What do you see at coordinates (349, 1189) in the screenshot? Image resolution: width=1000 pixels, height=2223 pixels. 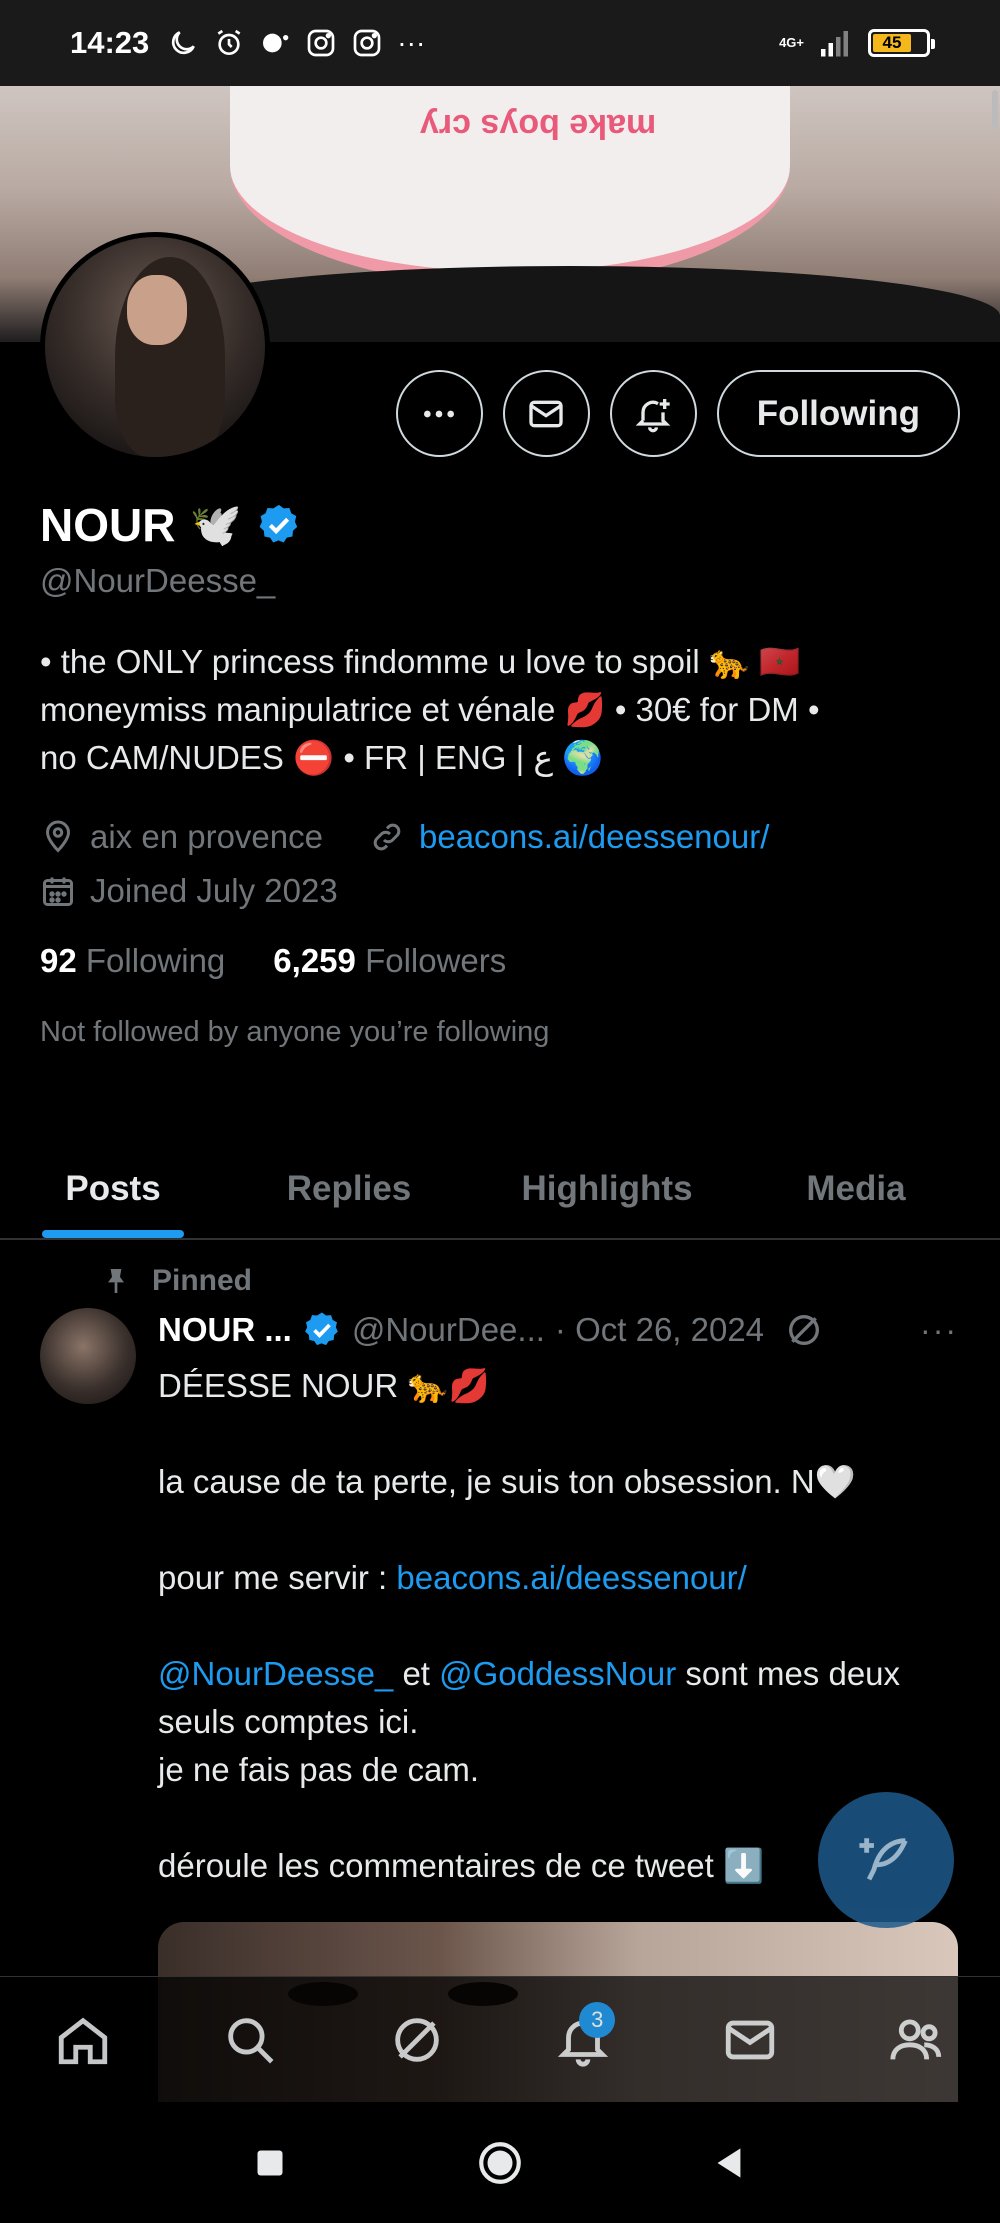 I see `tab-replies: Replies` at bounding box center [349, 1189].